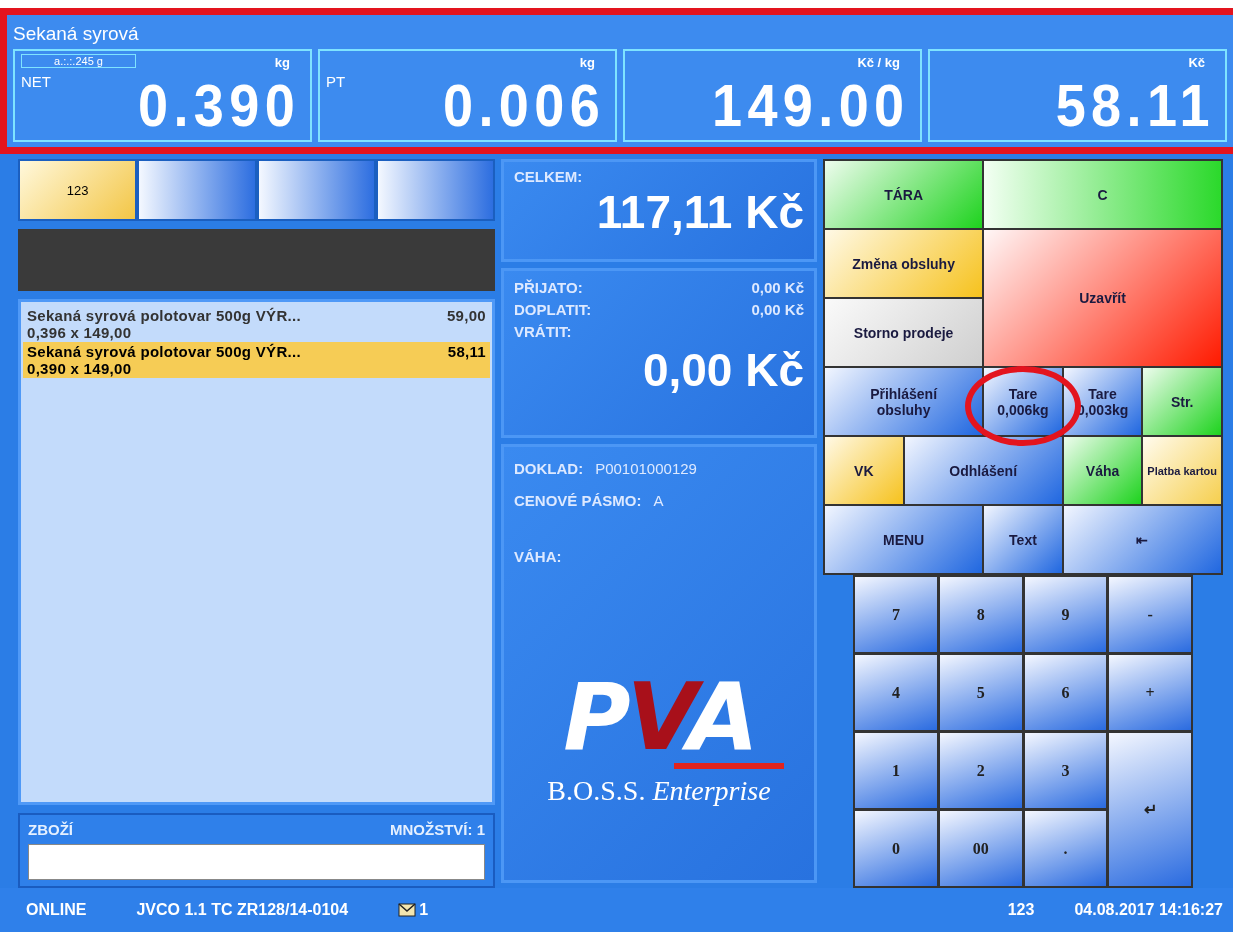 The width and height of the screenshot is (1233, 932). Describe the element at coordinates (896, 692) in the screenshot. I see `keypad-key: 4` at that location.